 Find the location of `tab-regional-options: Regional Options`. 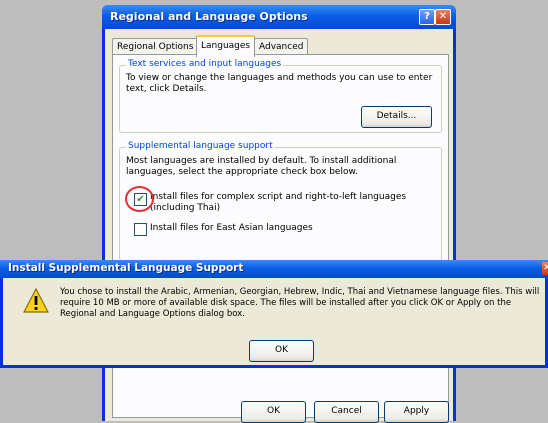

tab-regional-options: Regional Options is located at coordinates (155, 46).